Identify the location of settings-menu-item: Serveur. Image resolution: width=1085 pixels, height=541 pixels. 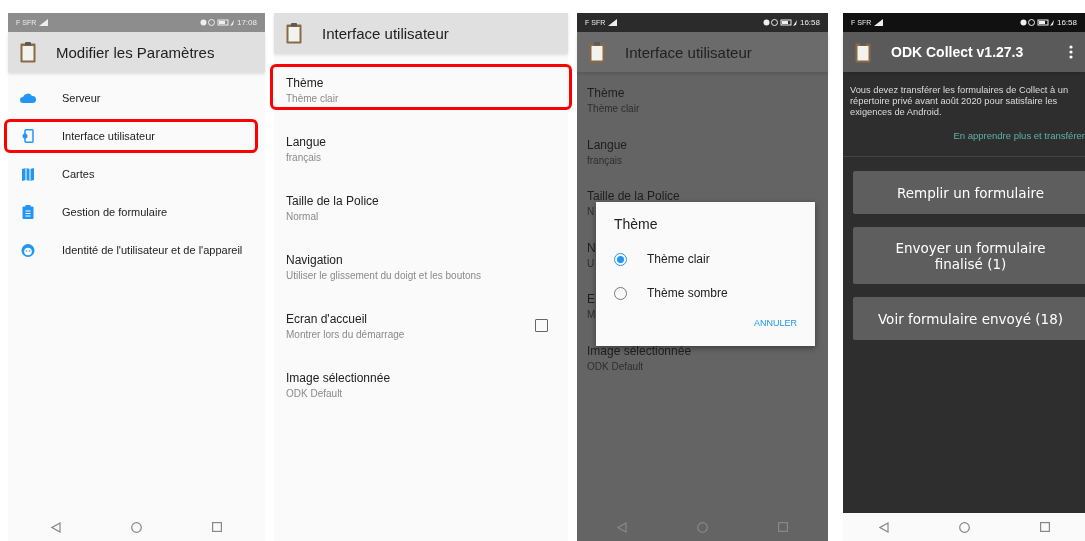
(136, 98).